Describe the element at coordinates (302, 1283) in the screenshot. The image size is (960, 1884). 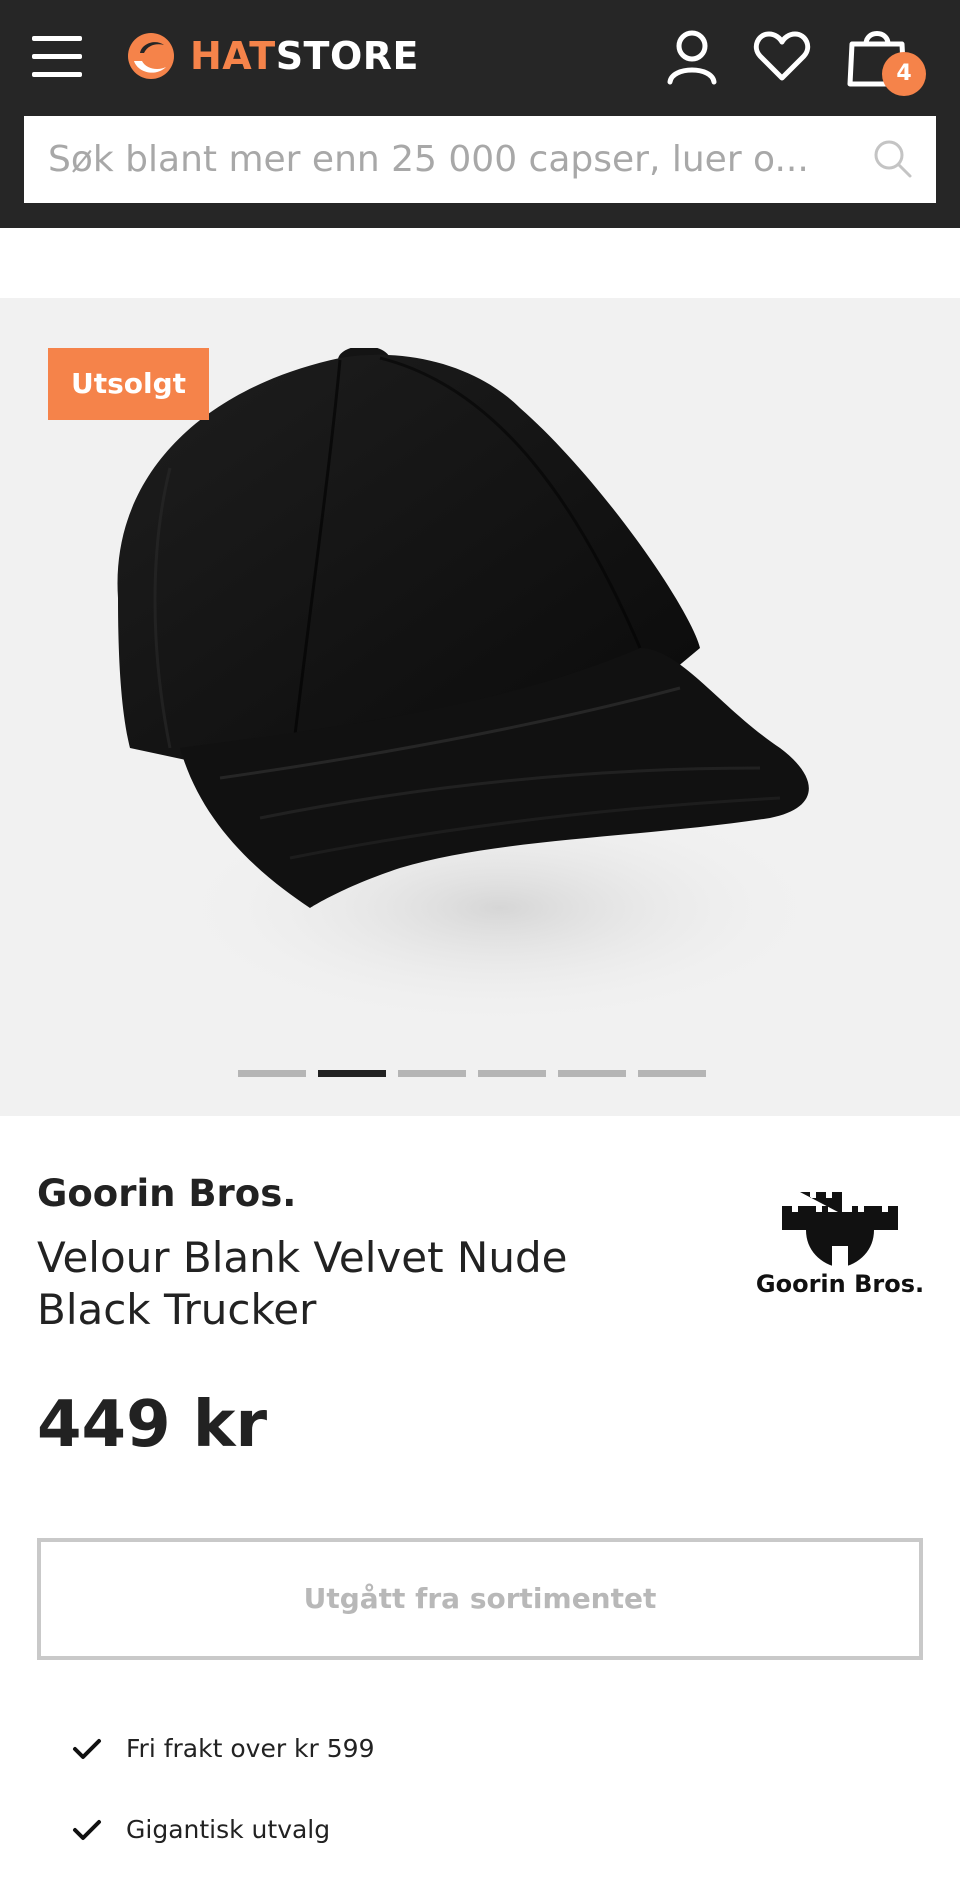
I see `product-name: Velour Blank Velvet Nude Black Trucker` at that location.